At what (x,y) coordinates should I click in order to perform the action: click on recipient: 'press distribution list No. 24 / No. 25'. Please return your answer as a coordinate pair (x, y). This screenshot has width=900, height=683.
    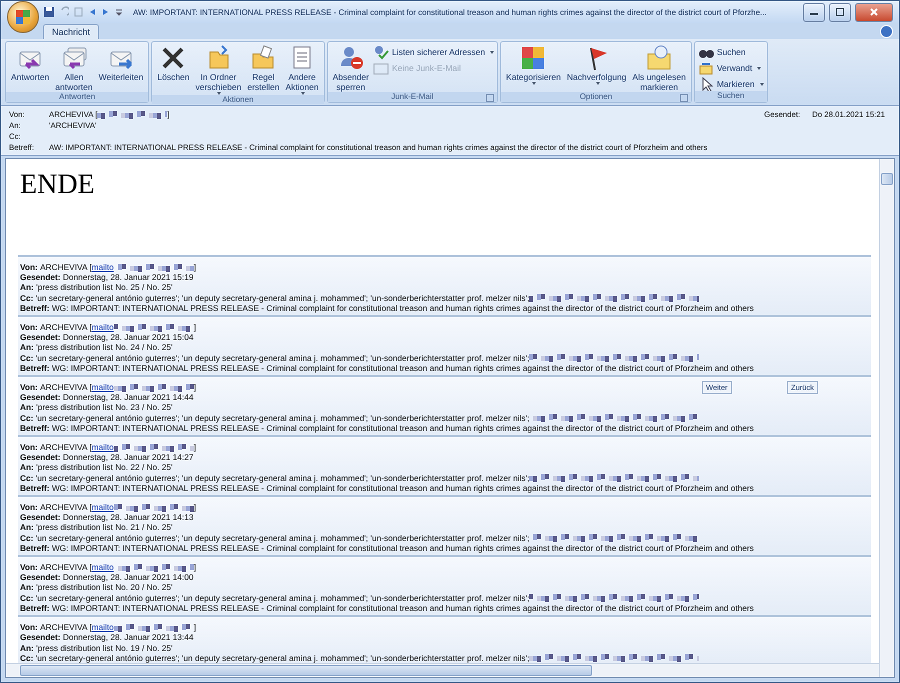
    Looking at the image, I should click on (104, 347).